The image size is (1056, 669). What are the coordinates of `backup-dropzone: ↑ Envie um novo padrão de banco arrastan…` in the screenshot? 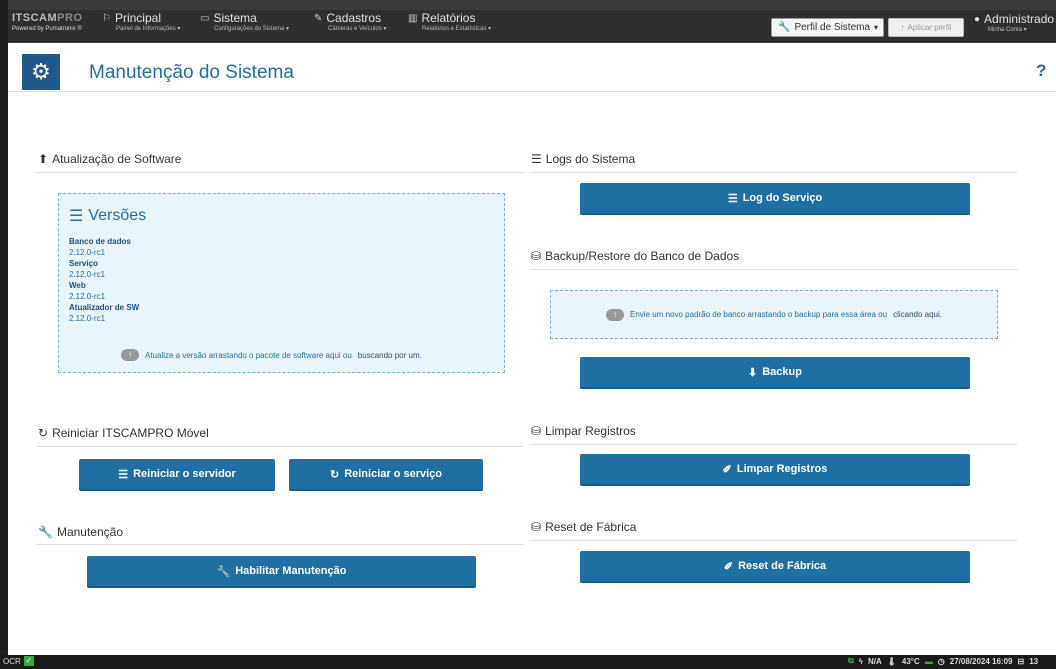 It's located at (774, 314).